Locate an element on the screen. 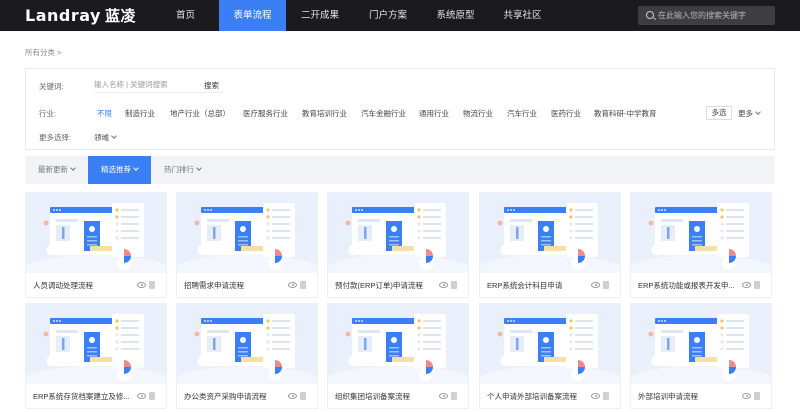 The width and height of the screenshot is (800, 412). nav-item-dev-results: 二开成果 is located at coordinates (320, 15).